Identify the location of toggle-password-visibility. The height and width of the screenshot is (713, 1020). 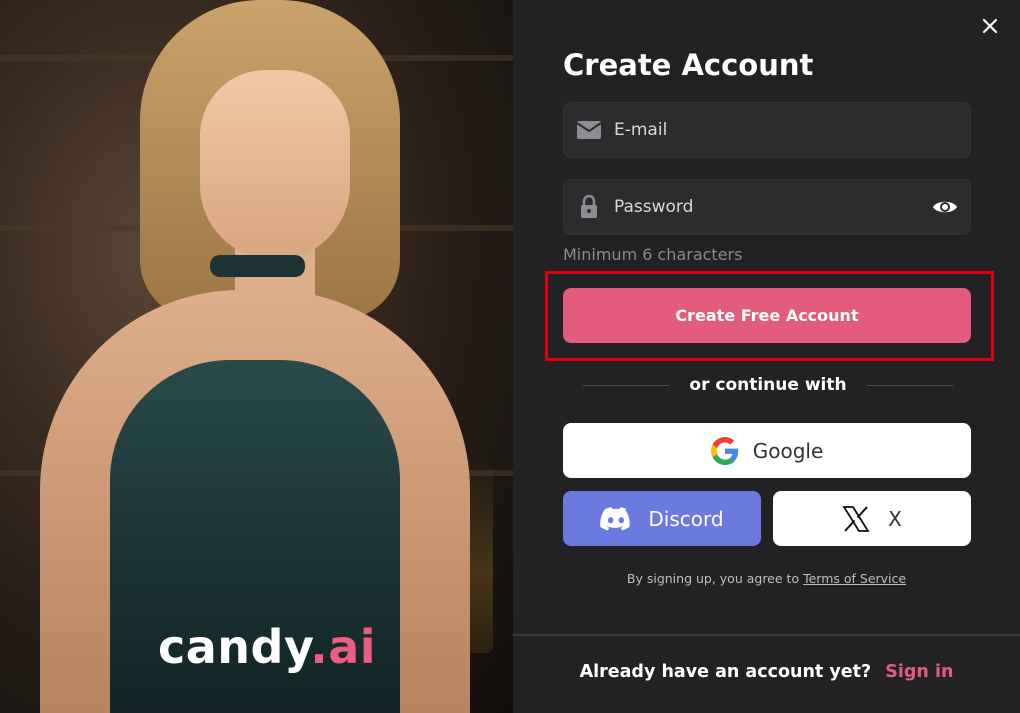
(945, 207).